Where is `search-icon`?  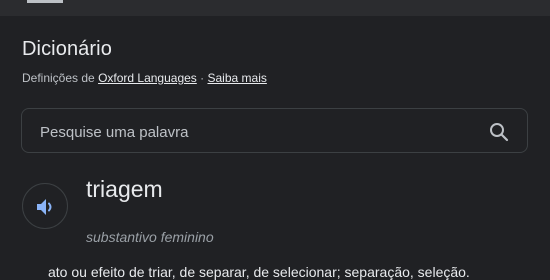 search-icon is located at coordinates (499, 132).